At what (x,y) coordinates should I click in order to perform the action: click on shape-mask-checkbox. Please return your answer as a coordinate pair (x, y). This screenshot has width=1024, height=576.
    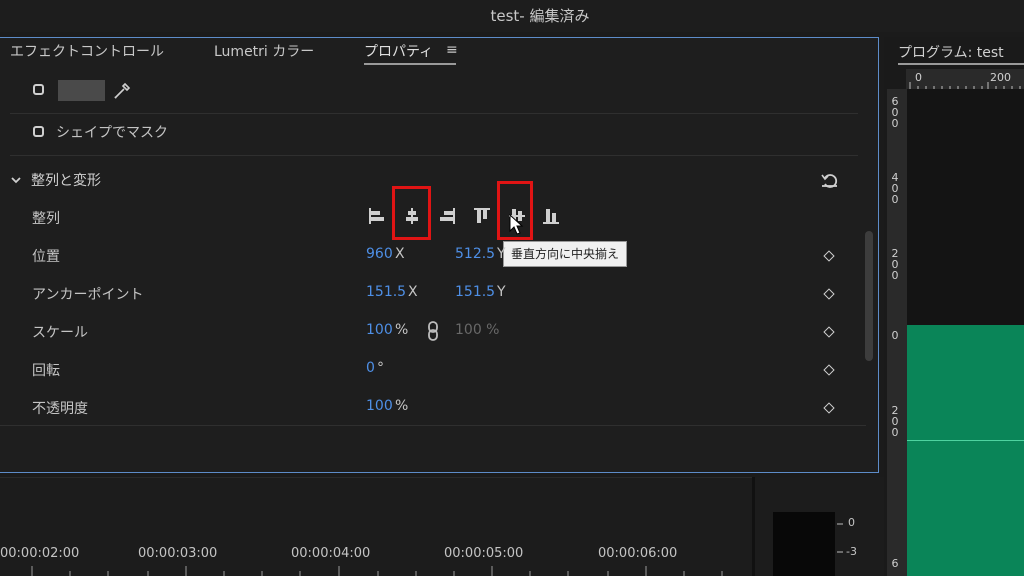
    Looking at the image, I should click on (38, 131).